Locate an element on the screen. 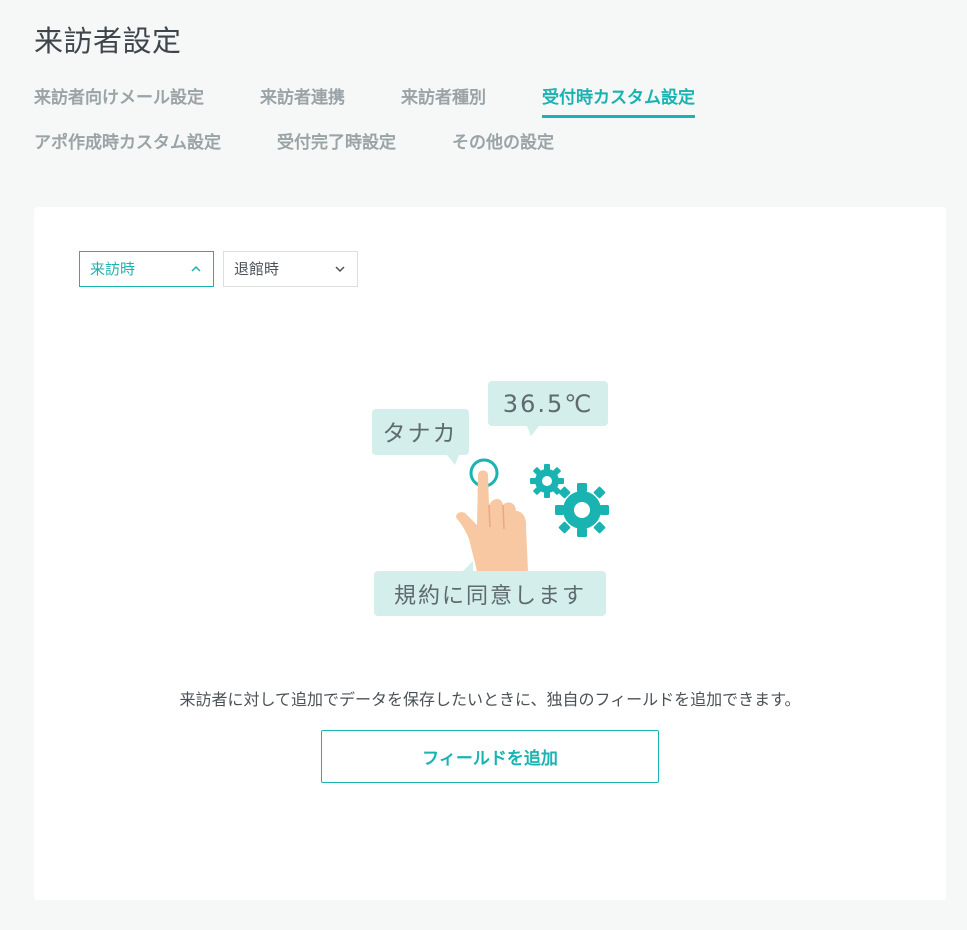  tab-visitor-types: 来訪者種別 is located at coordinates (443, 95).